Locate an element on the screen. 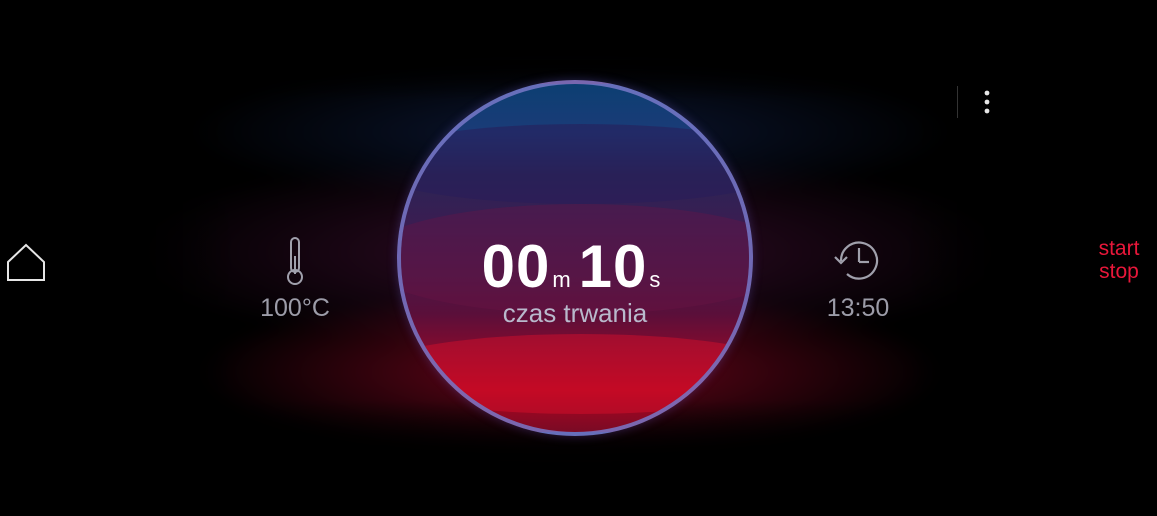  timer-minutes: 00 is located at coordinates (516, 266).